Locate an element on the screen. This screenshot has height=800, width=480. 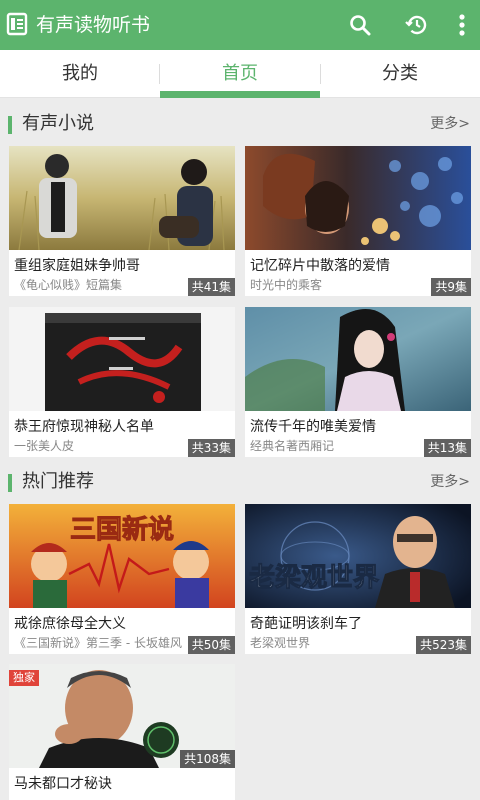
audiobook-card: 共41集 重组家庭姐妹争帅哥 《龟心似贱》短篇集 is located at coordinates (122, 221).